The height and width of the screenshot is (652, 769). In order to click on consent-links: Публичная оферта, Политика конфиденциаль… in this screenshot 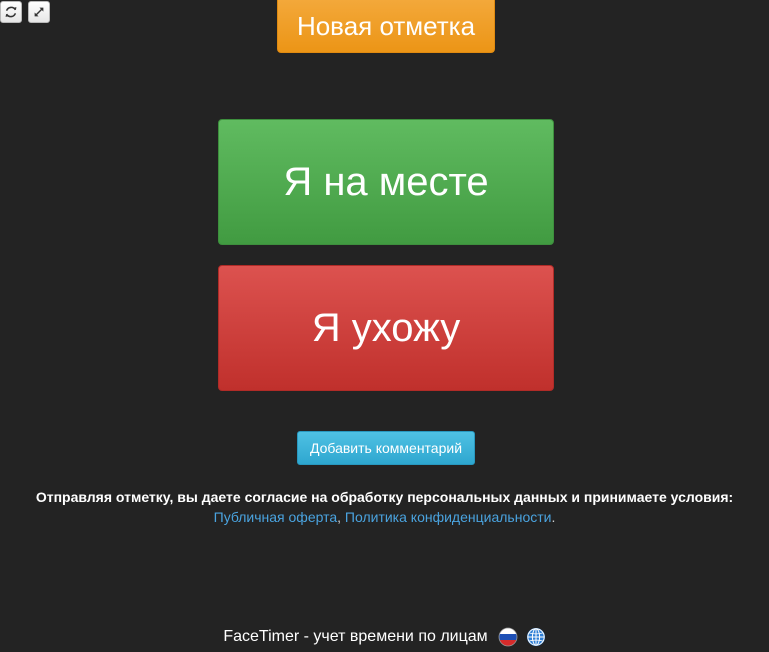, I will do `click(384, 517)`.